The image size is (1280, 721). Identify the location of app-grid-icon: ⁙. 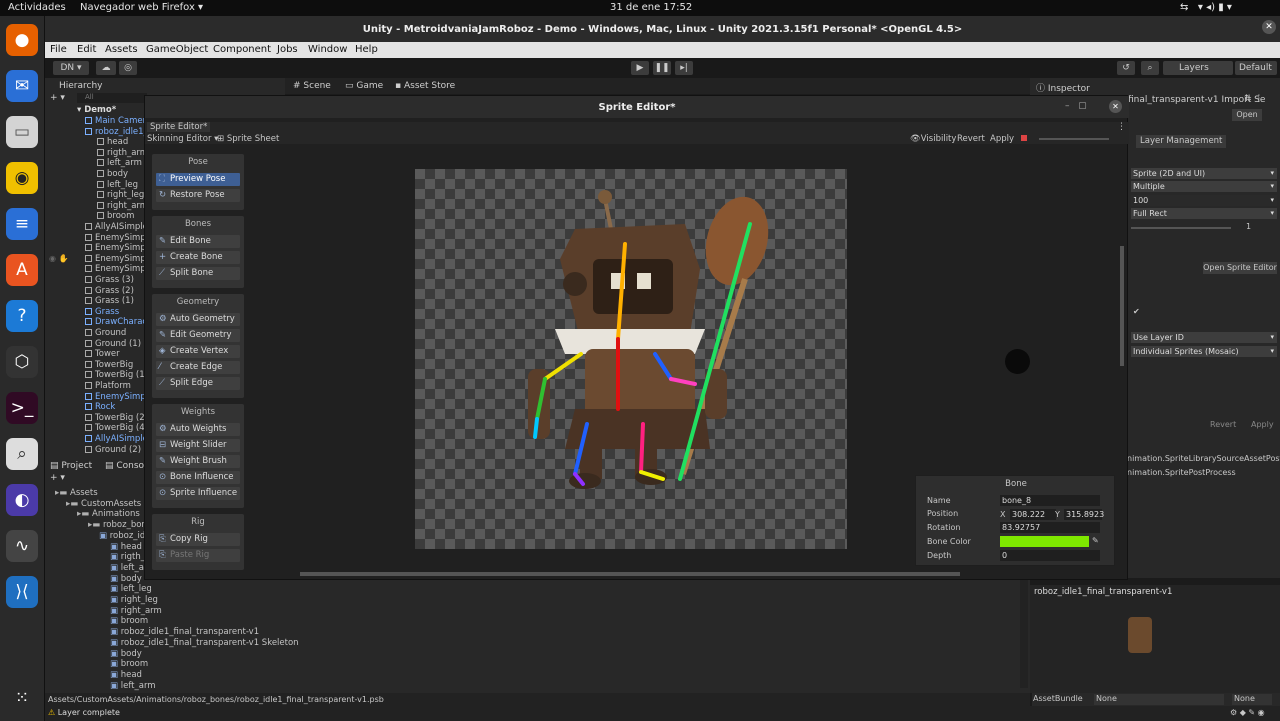
(22, 698).